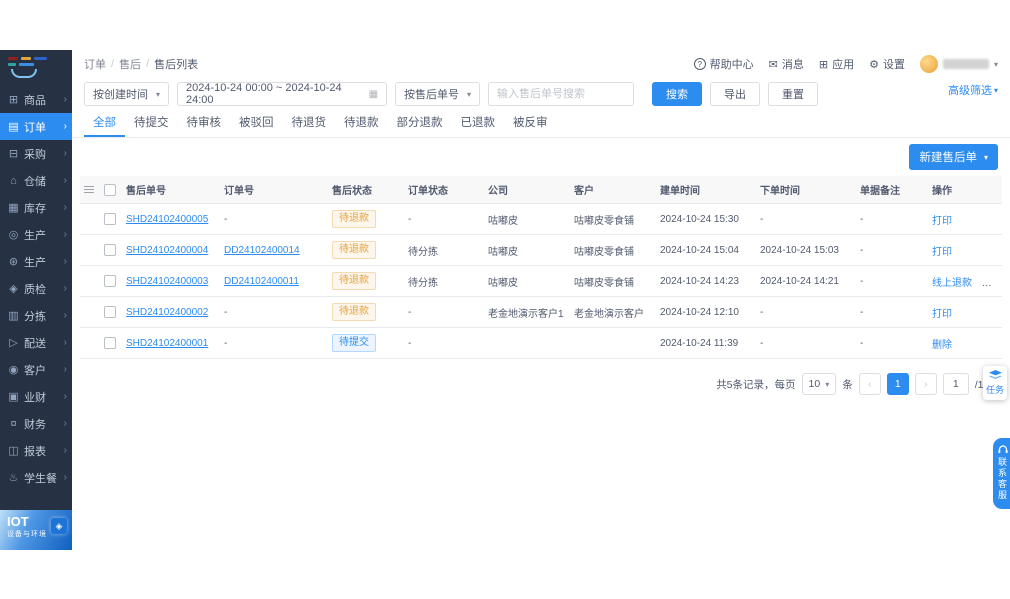 Image resolution: width=1010 pixels, height=599 pixels. I want to click on sidebar-item-student-meal: ♨ 学生餐 ›, so click(36, 477).